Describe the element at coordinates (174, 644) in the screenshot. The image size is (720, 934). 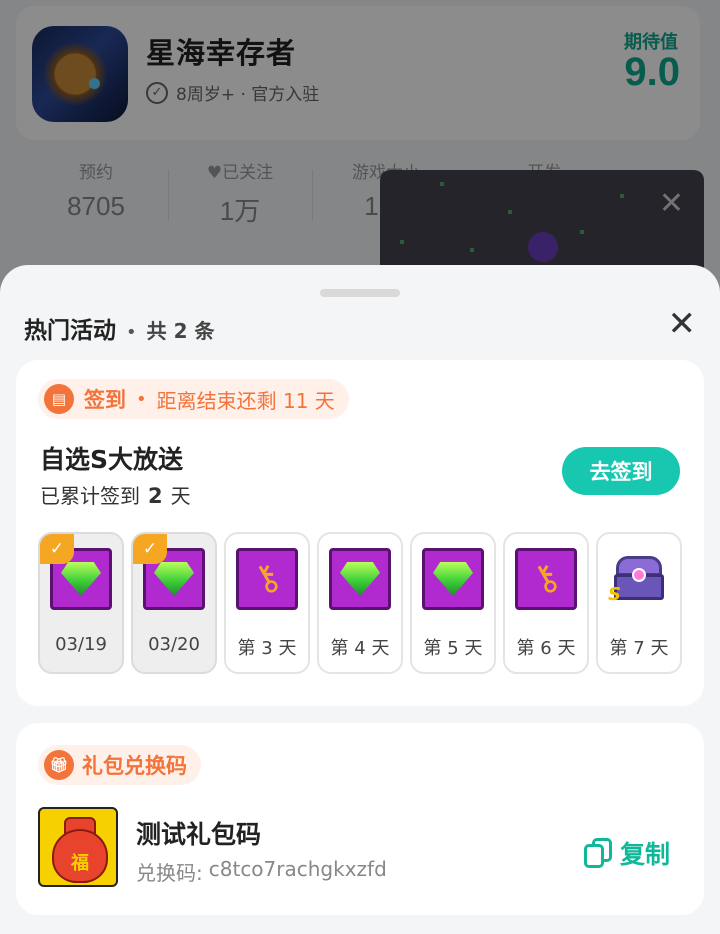
I see `day-label: 03/20` at that location.